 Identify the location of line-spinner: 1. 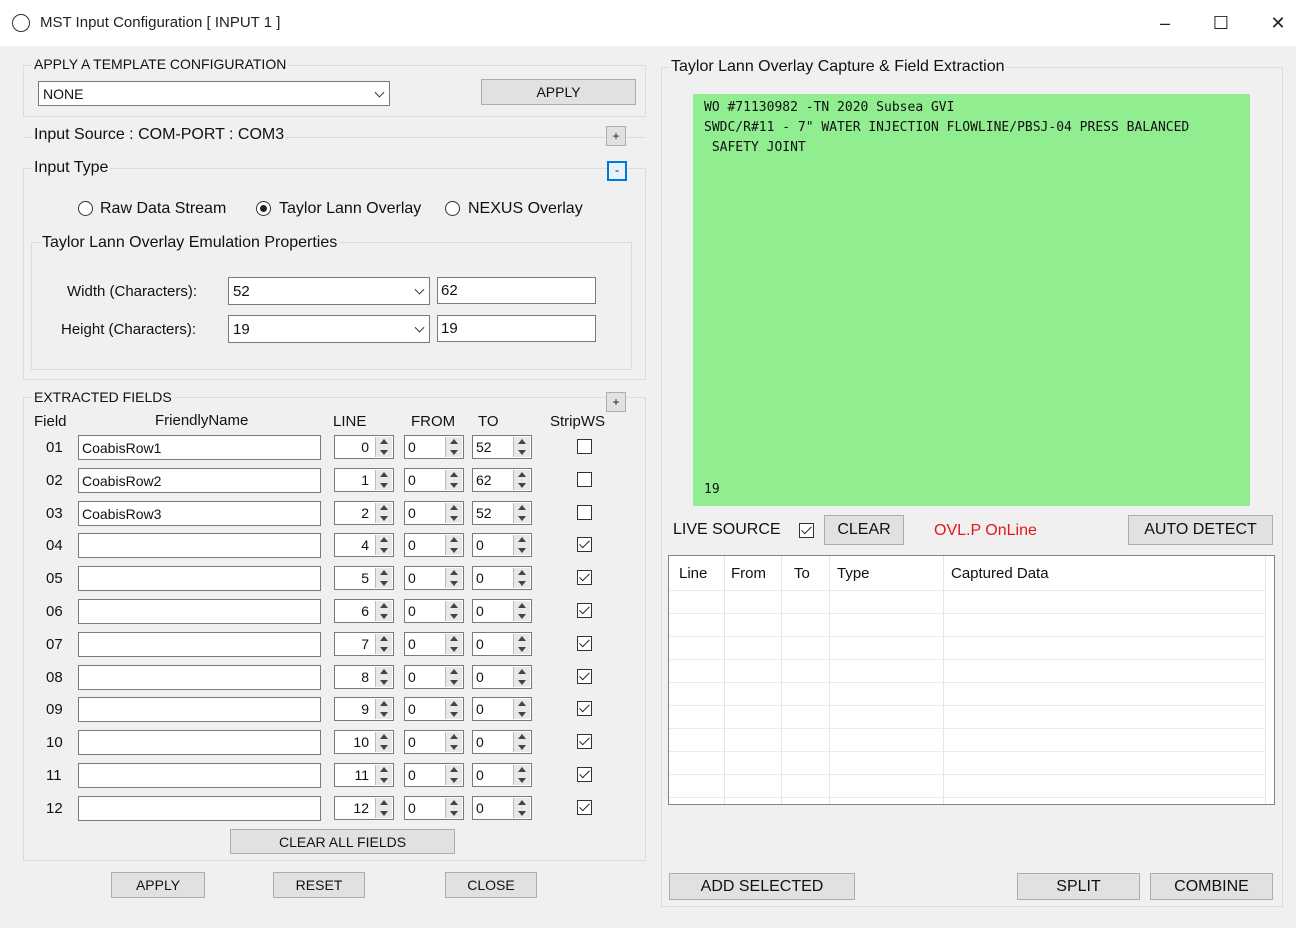
(364, 480).